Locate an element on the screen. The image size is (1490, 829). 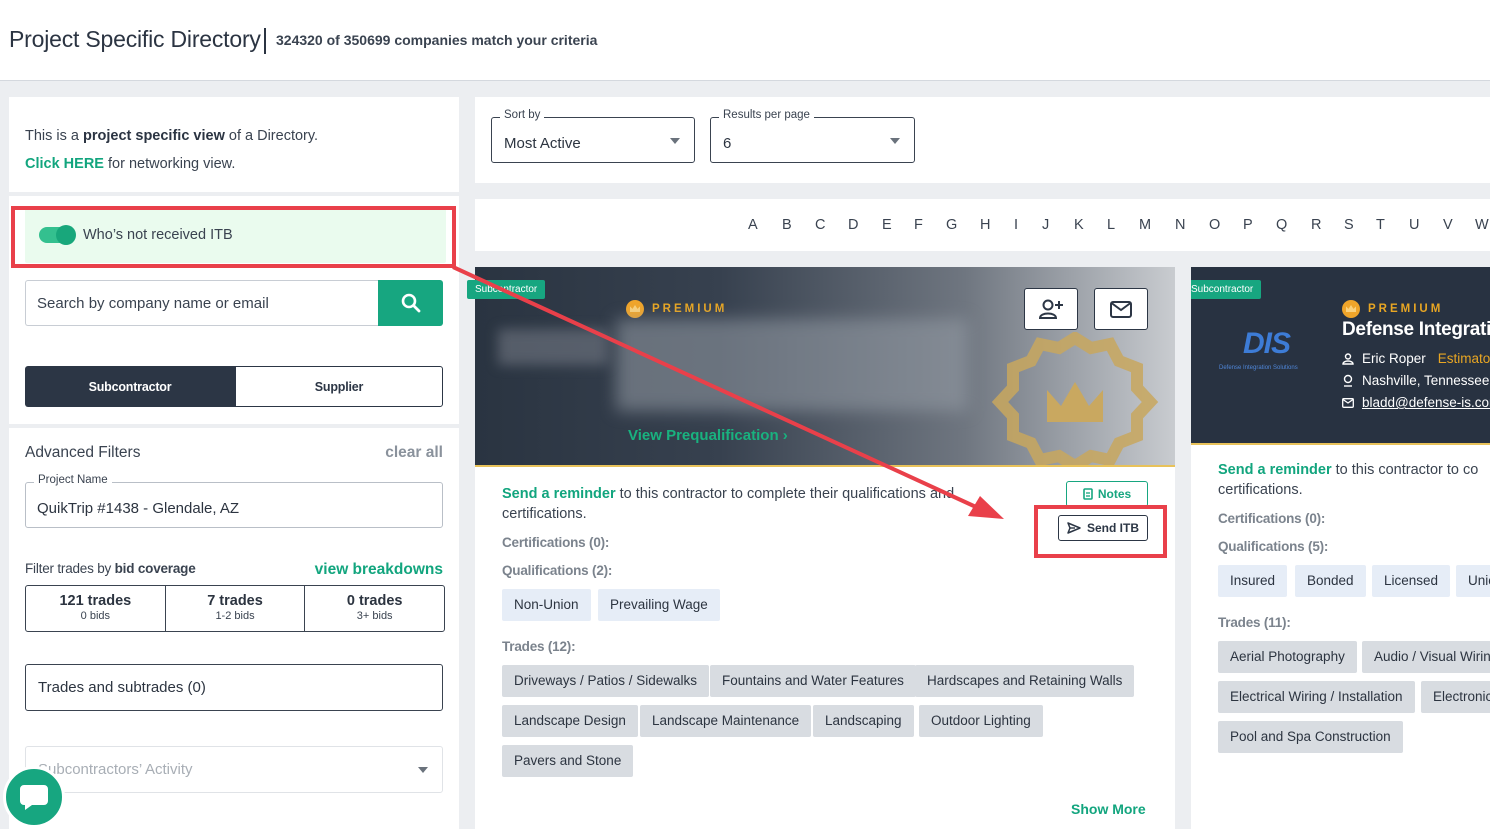
alpha-g: G is located at coordinates (951, 225).